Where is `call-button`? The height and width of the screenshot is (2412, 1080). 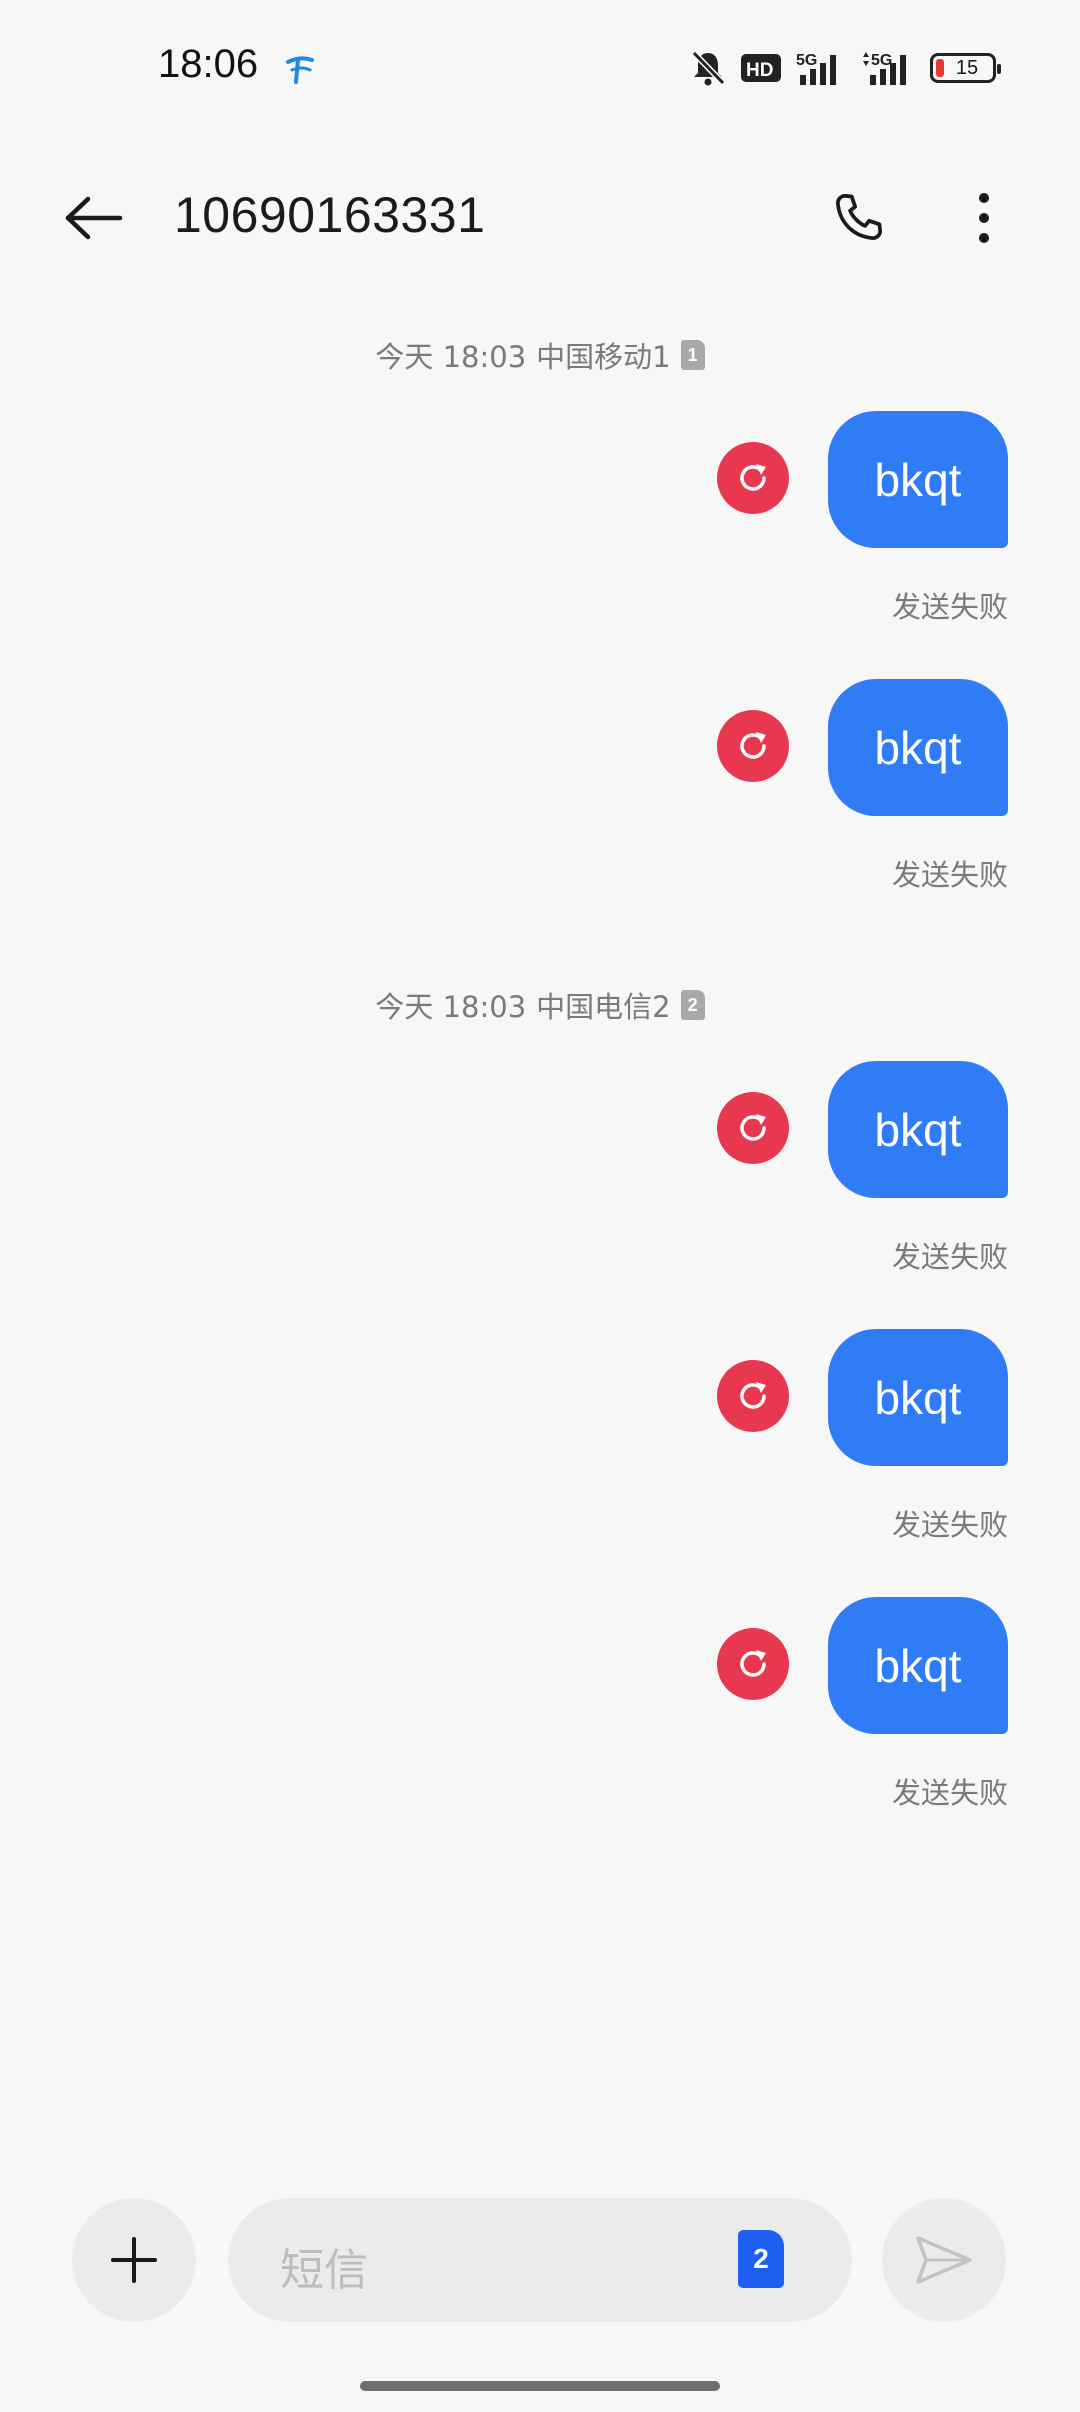 call-button is located at coordinates (858, 218).